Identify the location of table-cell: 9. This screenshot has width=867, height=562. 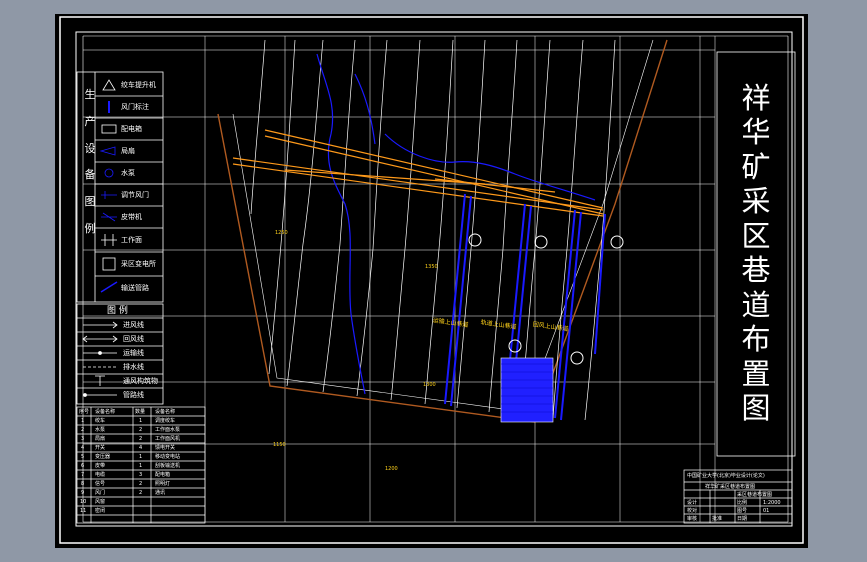
(83, 493).